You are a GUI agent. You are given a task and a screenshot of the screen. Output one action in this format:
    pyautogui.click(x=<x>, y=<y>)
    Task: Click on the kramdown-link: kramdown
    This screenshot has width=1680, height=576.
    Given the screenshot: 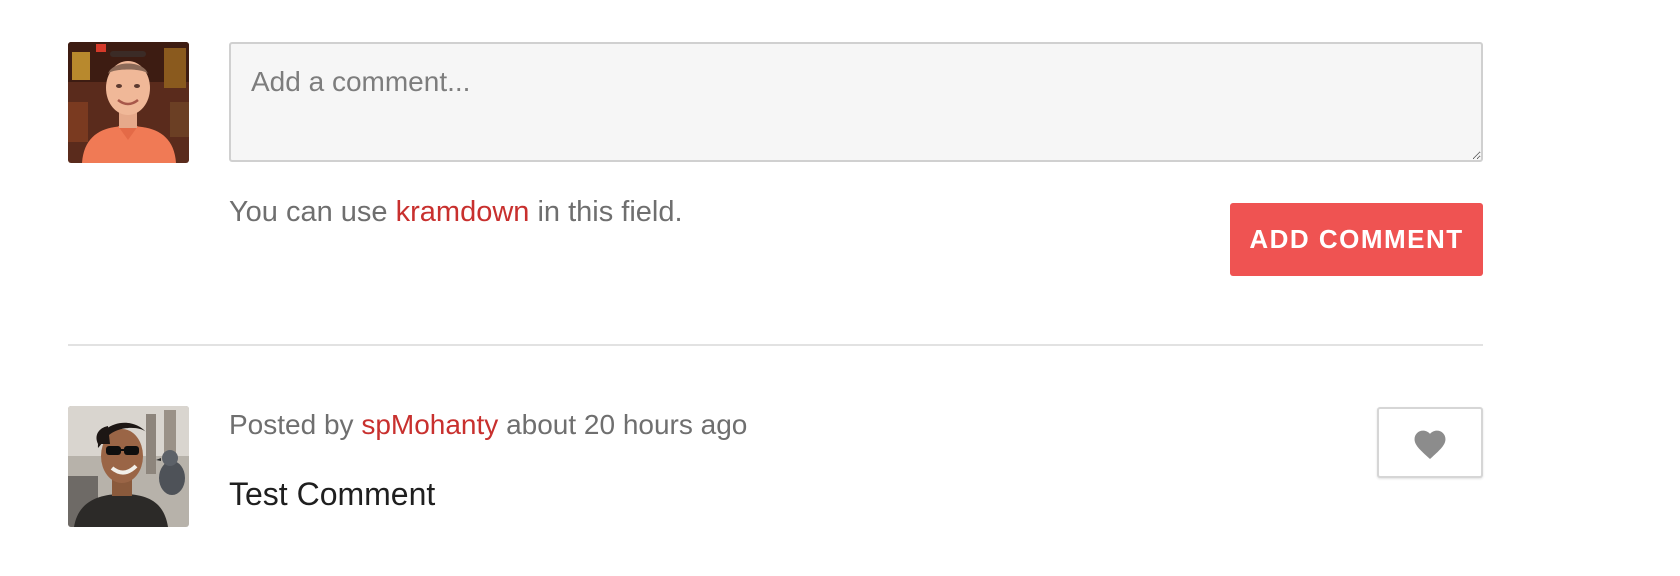 What is the action you would take?
    pyautogui.click(x=463, y=212)
    